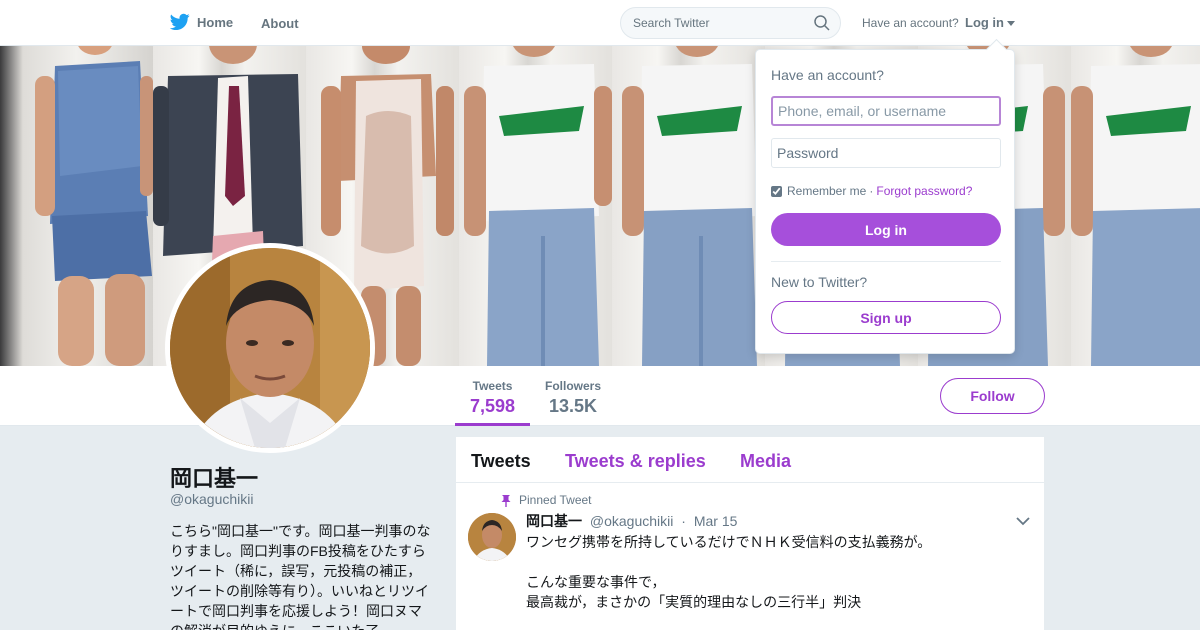 This screenshot has width=1200, height=630. I want to click on search-icon, so click(822, 25).